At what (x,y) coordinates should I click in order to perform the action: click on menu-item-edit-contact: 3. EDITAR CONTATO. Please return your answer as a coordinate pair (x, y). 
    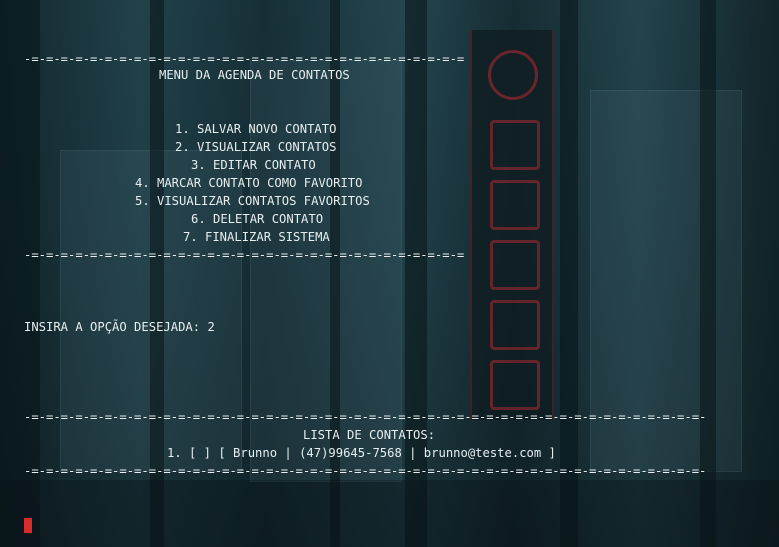
    Looking at the image, I should click on (253, 165).